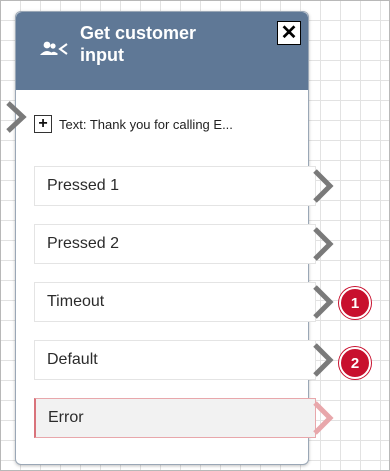 This screenshot has width=390, height=471. What do you see at coordinates (76, 301) in the screenshot?
I see `branch-label: Timeout` at bounding box center [76, 301].